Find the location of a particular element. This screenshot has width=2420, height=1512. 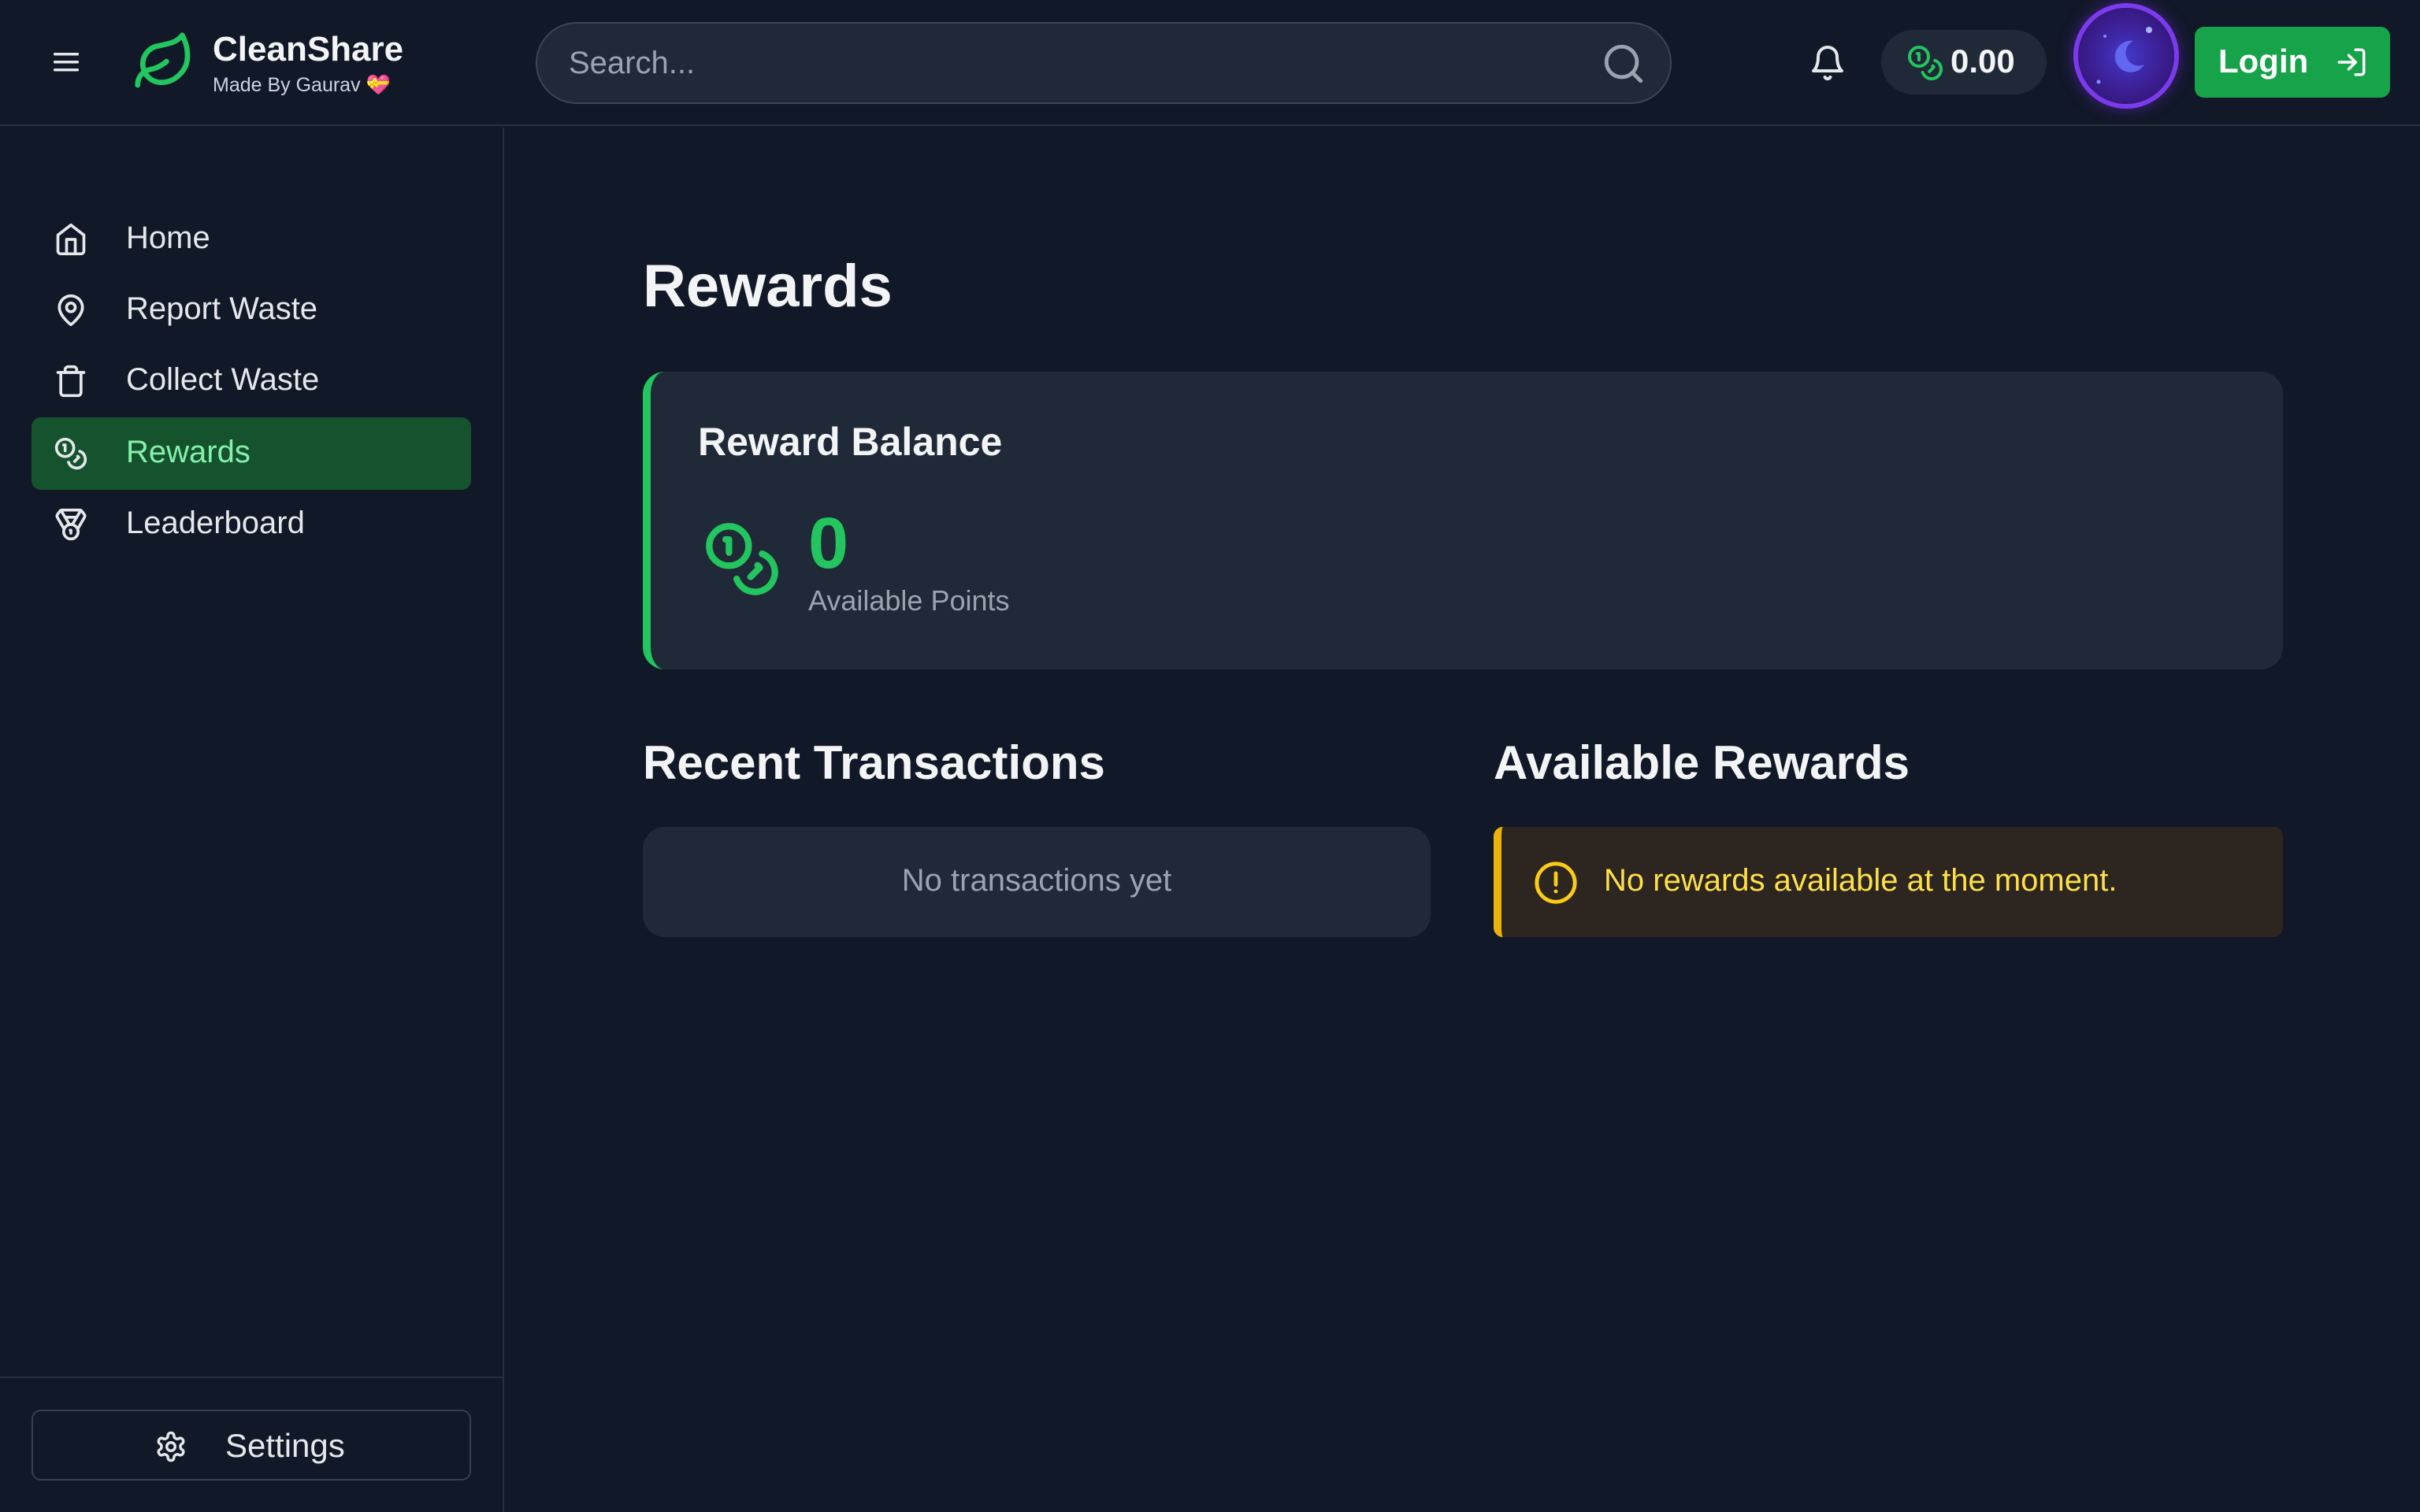

gear-icon is located at coordinates (171, 1446).